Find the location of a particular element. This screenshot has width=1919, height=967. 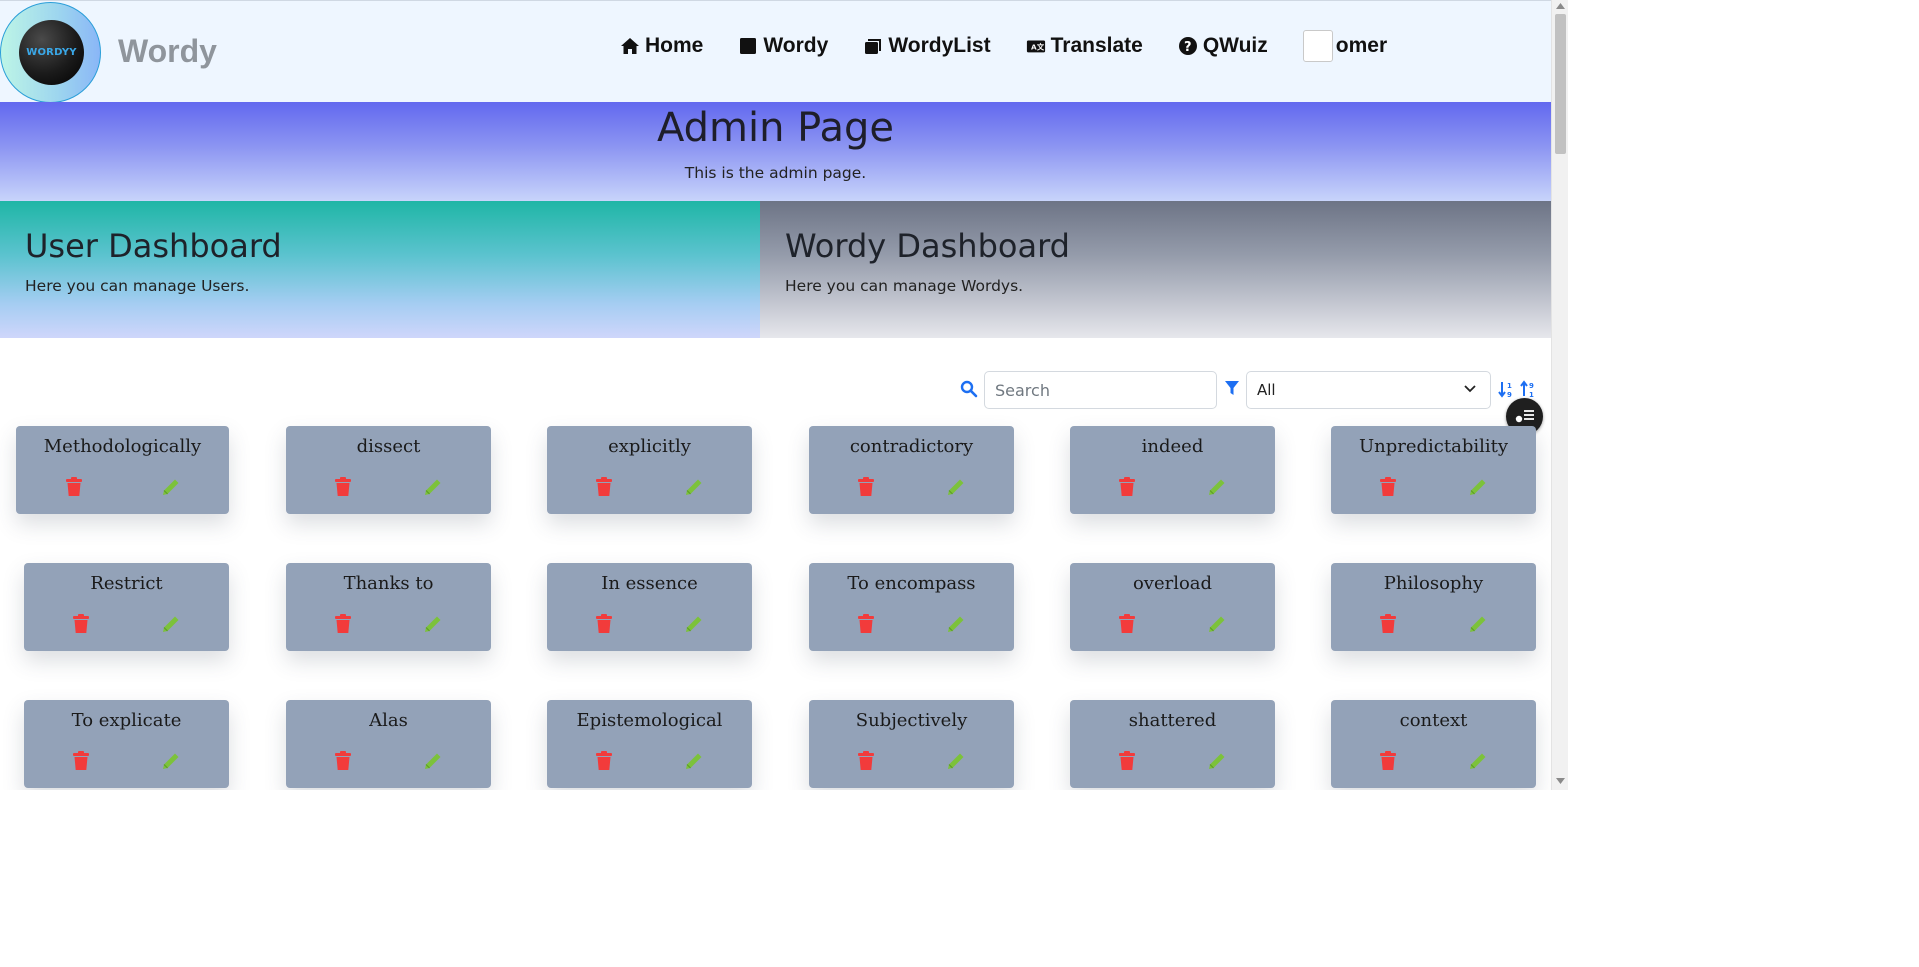

search-input is located at coordinates (1100, 390).